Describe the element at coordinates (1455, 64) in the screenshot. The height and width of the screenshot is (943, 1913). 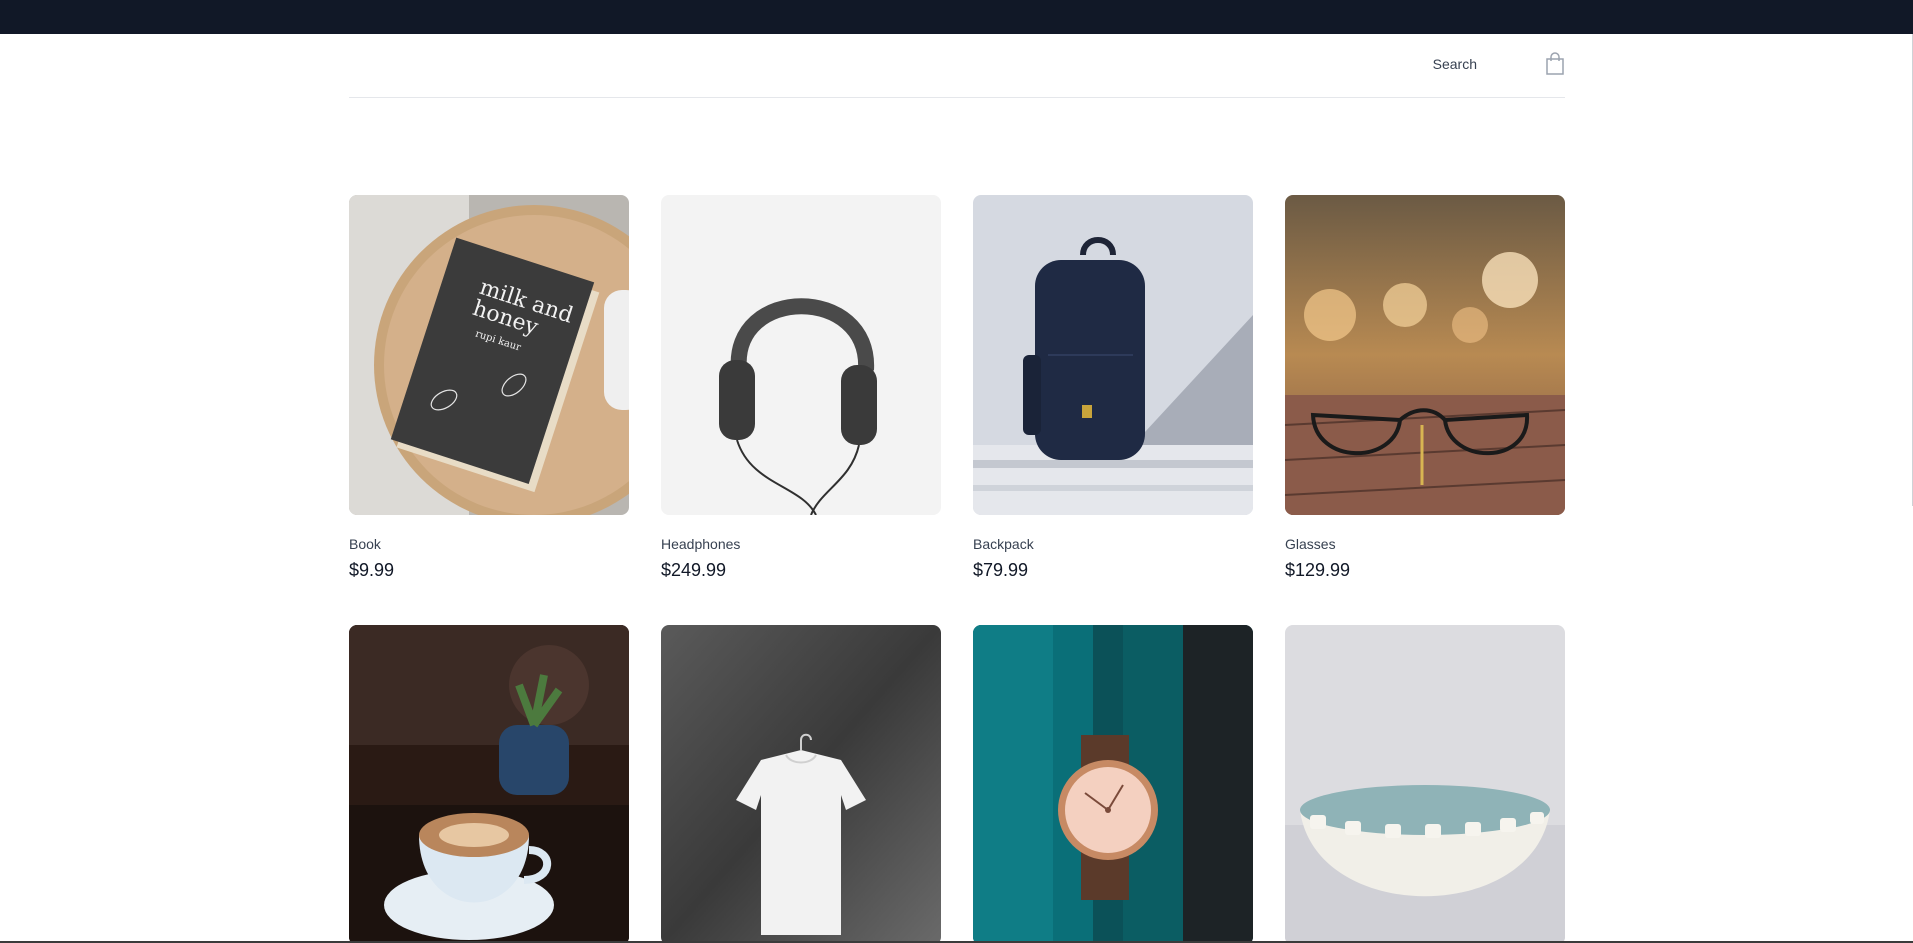
I see `search-link: Search` at that location.